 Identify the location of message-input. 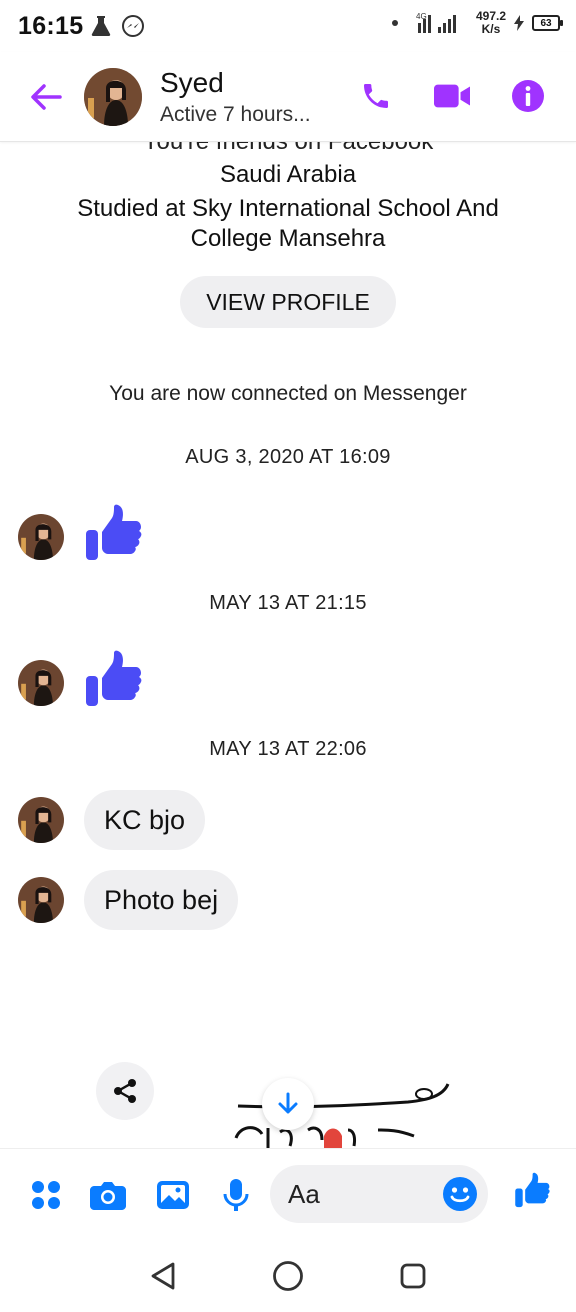
(363, 1194).